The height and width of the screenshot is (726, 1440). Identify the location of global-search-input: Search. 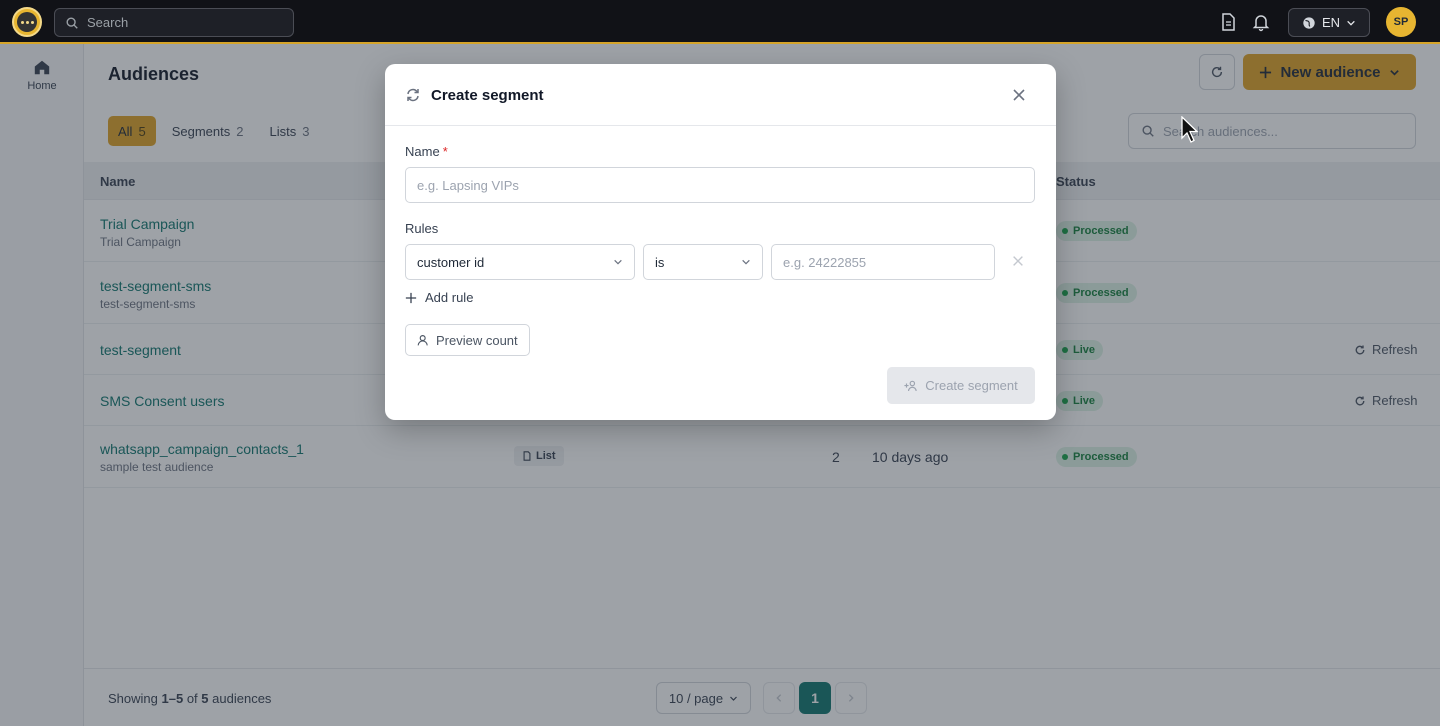
(174, 22).